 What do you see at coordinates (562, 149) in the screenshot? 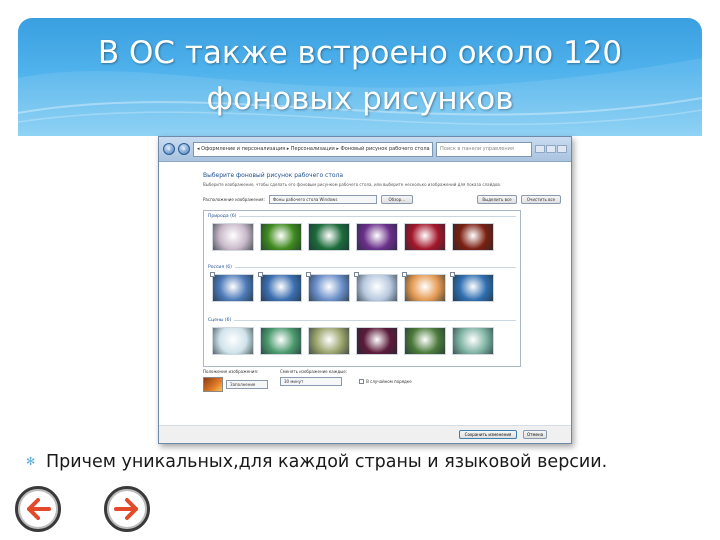
I see `close-button` at bounding box center [562, 149].